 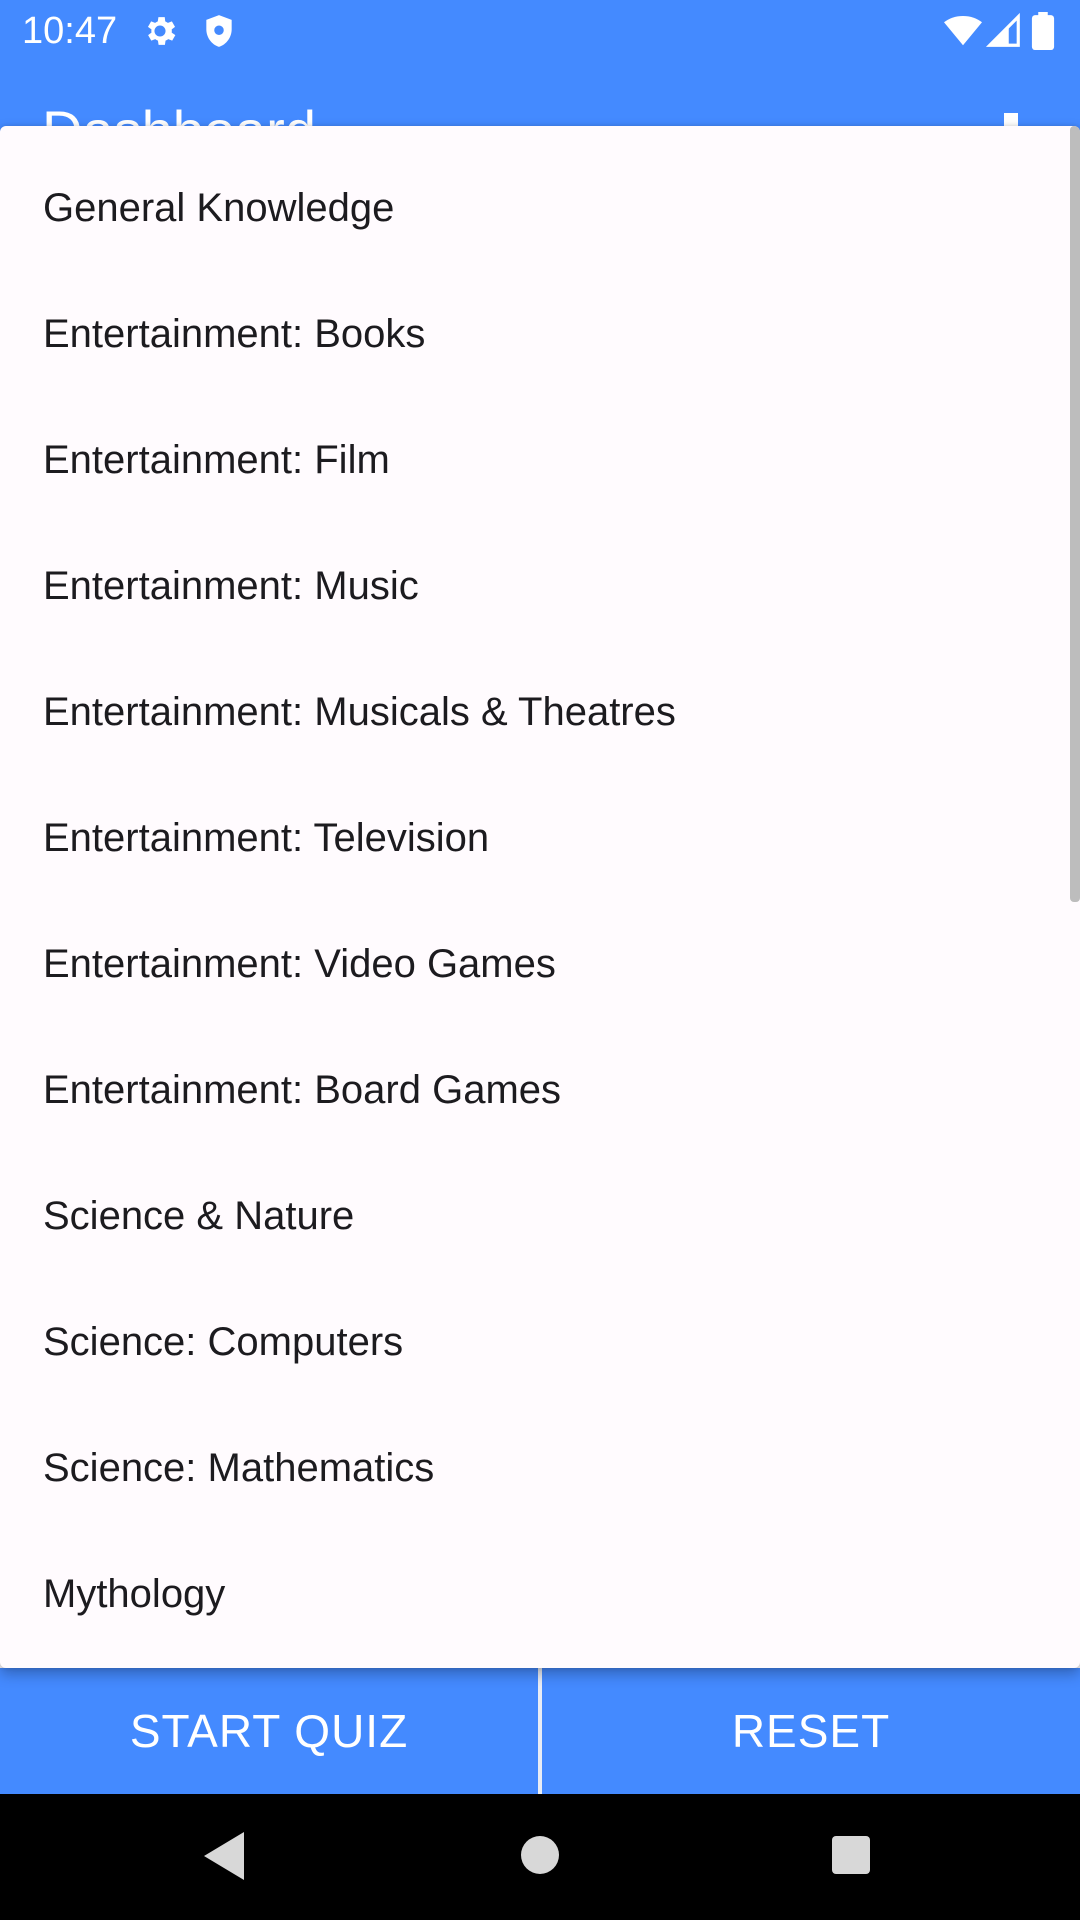 What do you see at coordinates (224, 1856) in the screenshot?
I see `back-icon` at bounding box center [224, 1856].